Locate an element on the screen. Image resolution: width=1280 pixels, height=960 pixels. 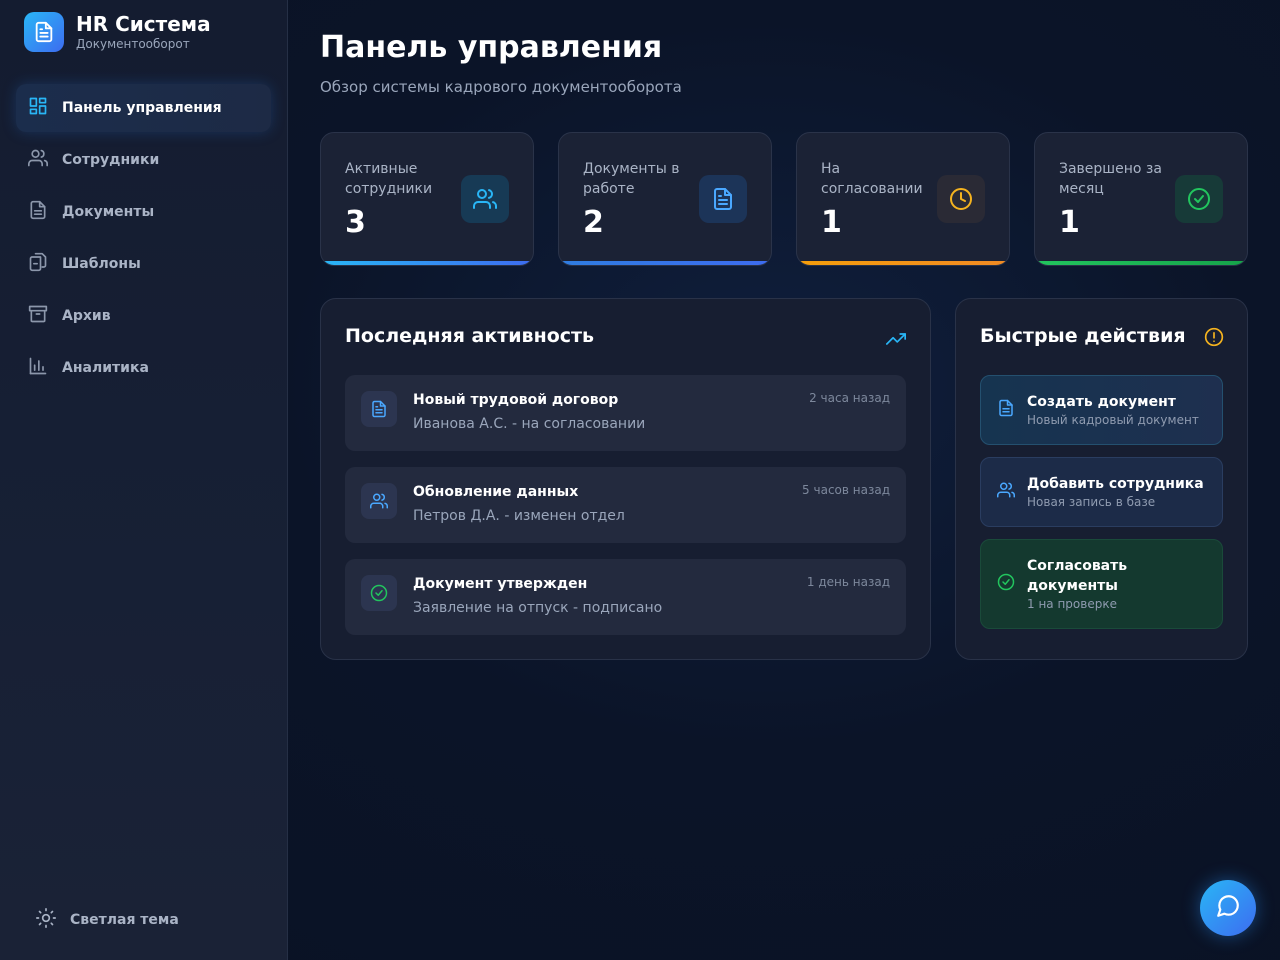
quick-action-subtitle: 1 на проверке is located at coordinates (1072, 604).